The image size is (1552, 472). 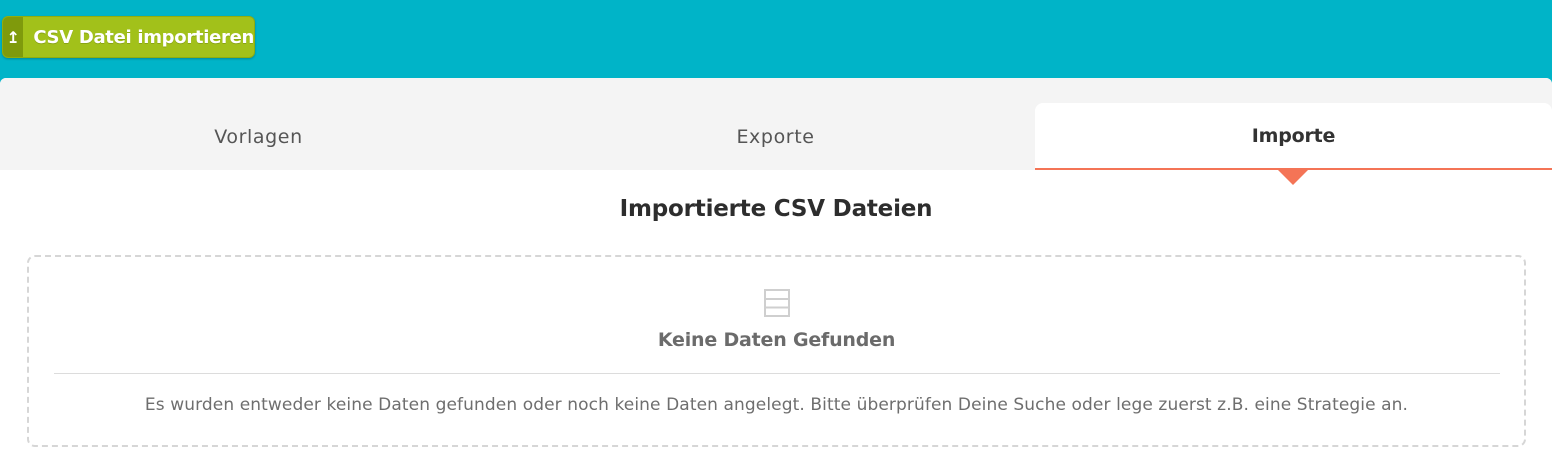 I want to click on divider, so click(x=777, y=373).